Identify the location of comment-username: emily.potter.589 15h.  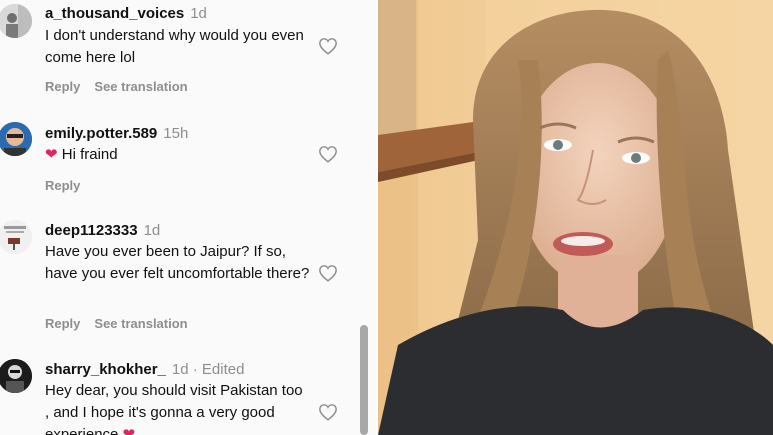
(116, 133).